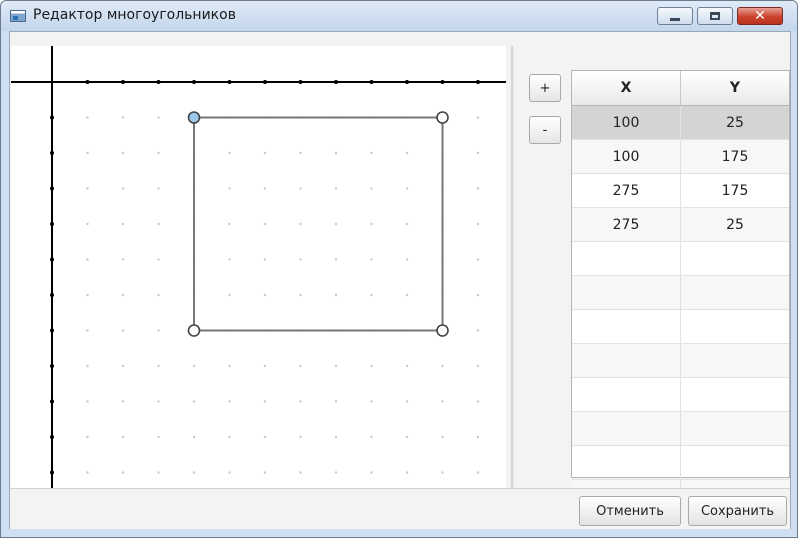 This screenshot has height=538, width=798. Describe the element at coordinates (675, 16) in the screenshot. I see `minimize-button` at that location.